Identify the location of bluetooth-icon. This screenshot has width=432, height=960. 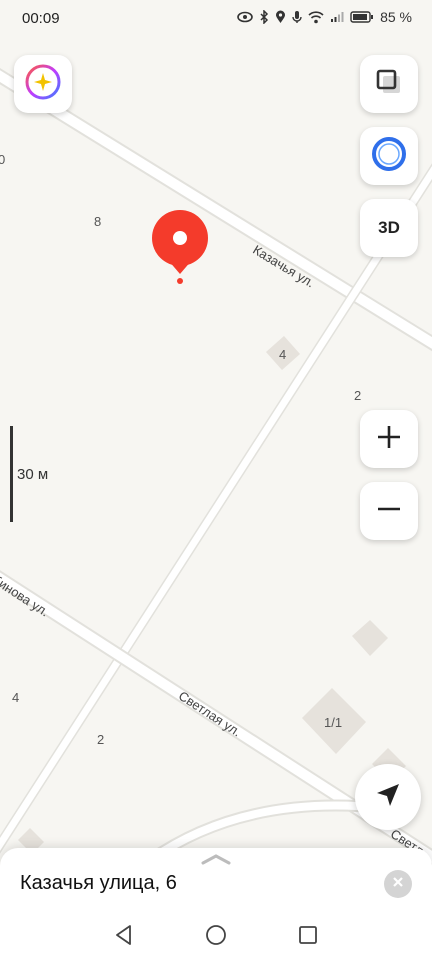
(264, 17).